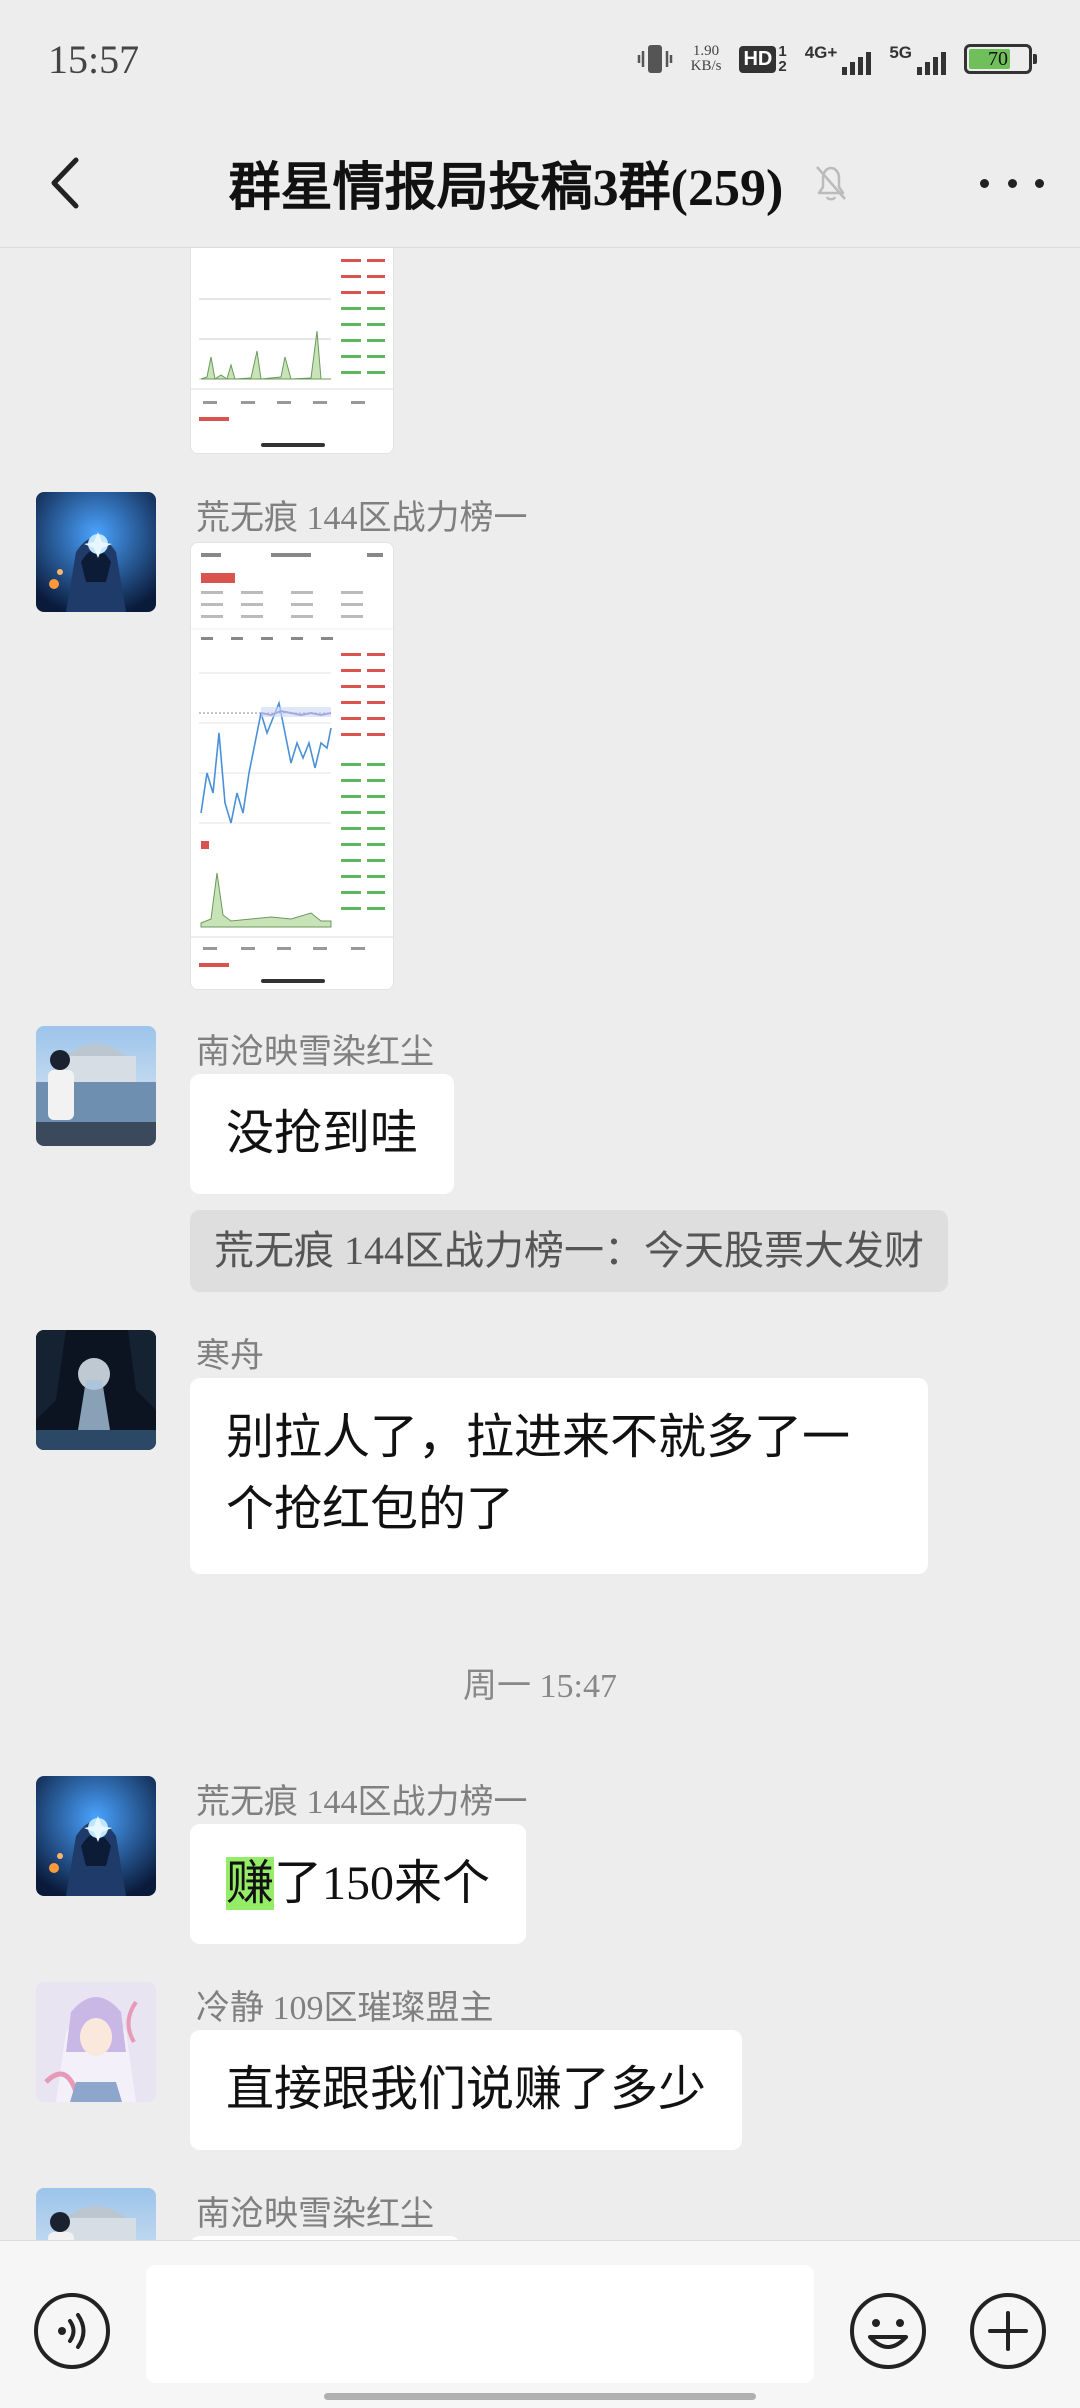 This screenshot has width=1080, height=2408. I want to click on message-bubble: 直接跟我们说赚了多少, so click(466, 2090).